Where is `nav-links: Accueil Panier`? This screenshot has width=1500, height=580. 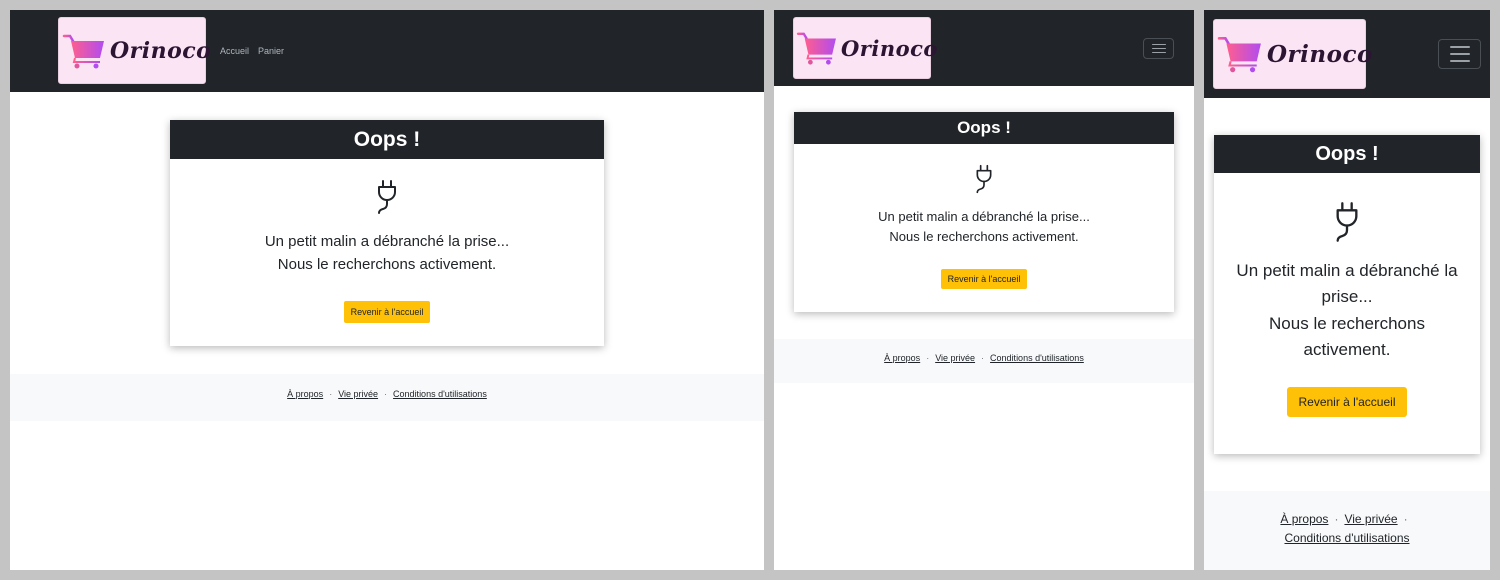
nav-links: Accueil Panier is located at coordinates (252, 51).